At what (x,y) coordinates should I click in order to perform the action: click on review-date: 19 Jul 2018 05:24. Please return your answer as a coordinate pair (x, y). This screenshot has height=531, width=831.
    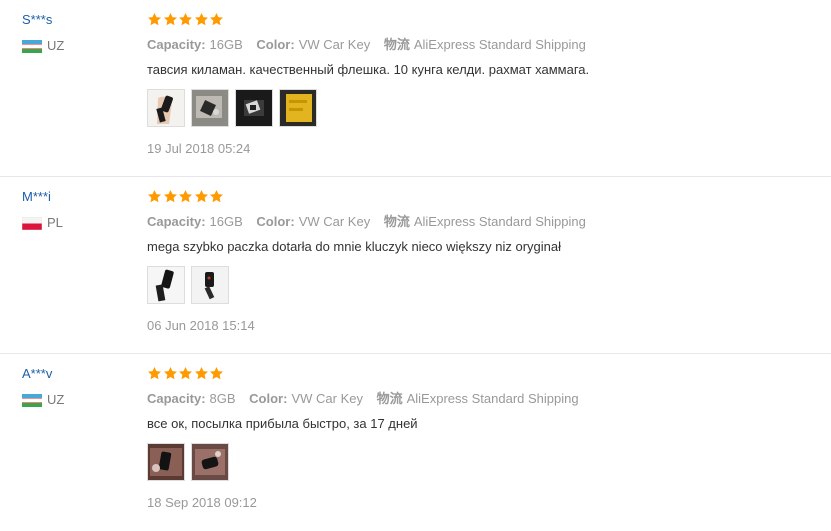
    Looking at the image, I should click on (199, 148).